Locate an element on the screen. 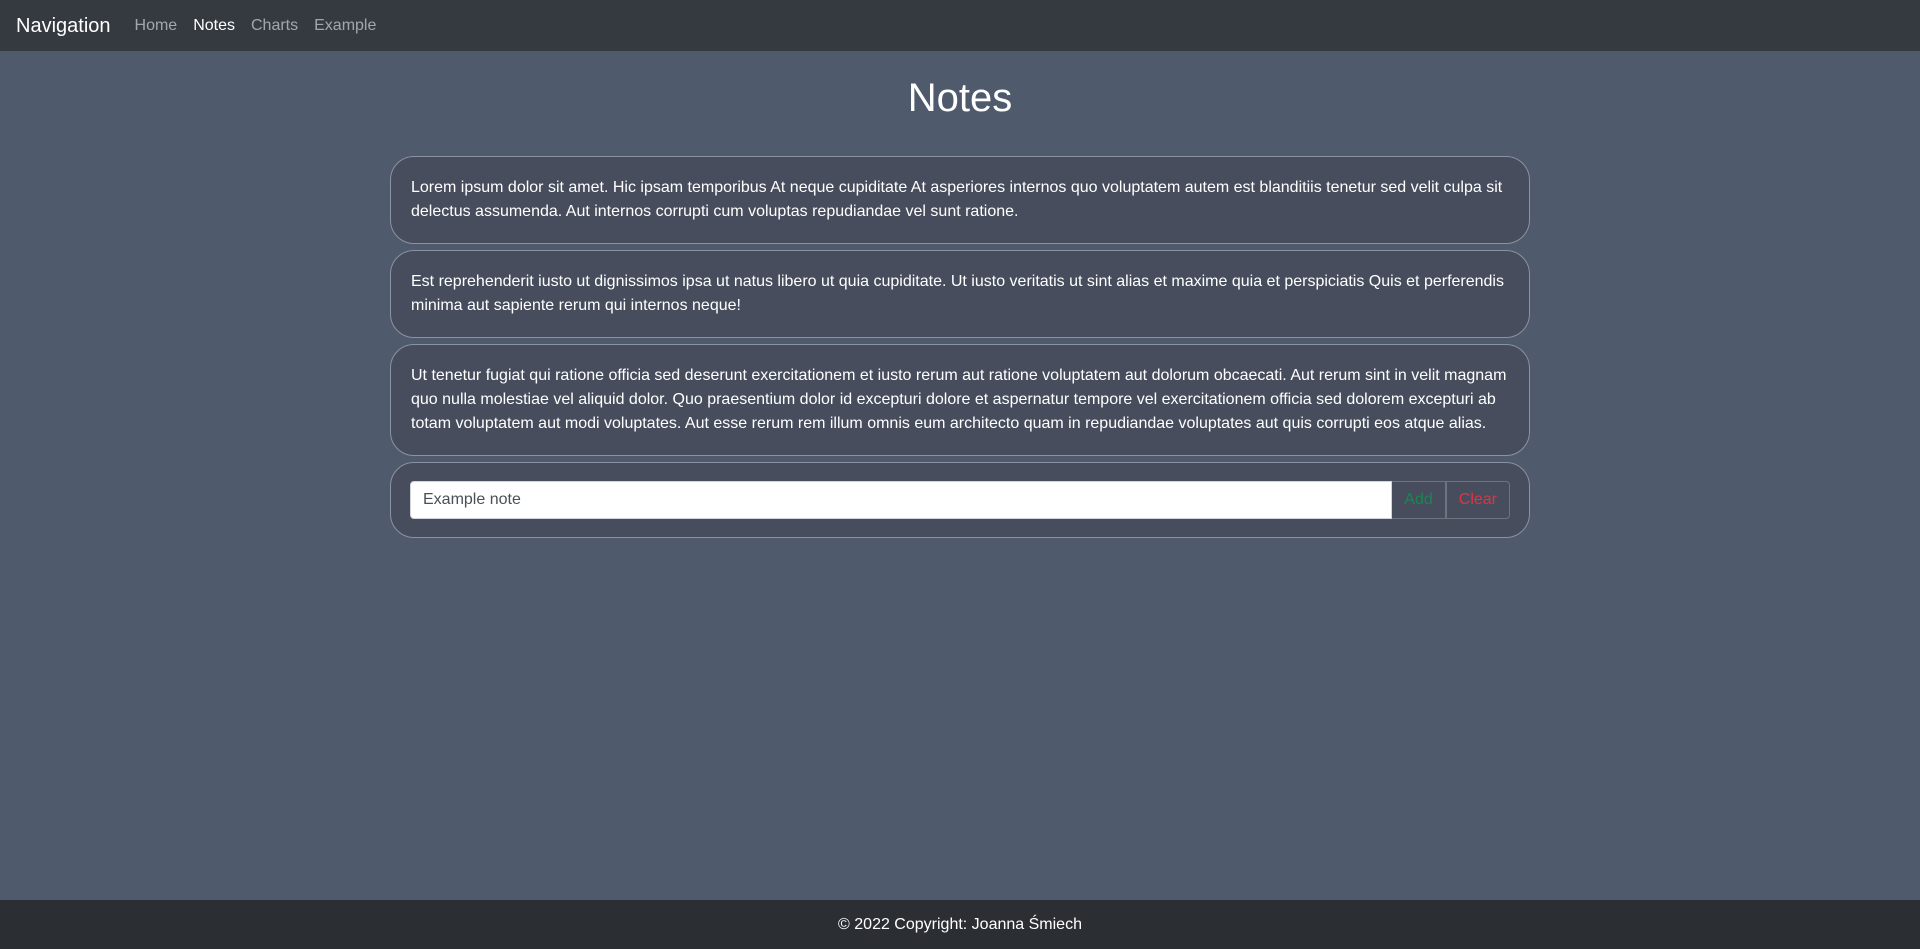 The height and width of the screenshot is (949, 1920). navbar-brand: Navigation is located at coordinates (63, 26).